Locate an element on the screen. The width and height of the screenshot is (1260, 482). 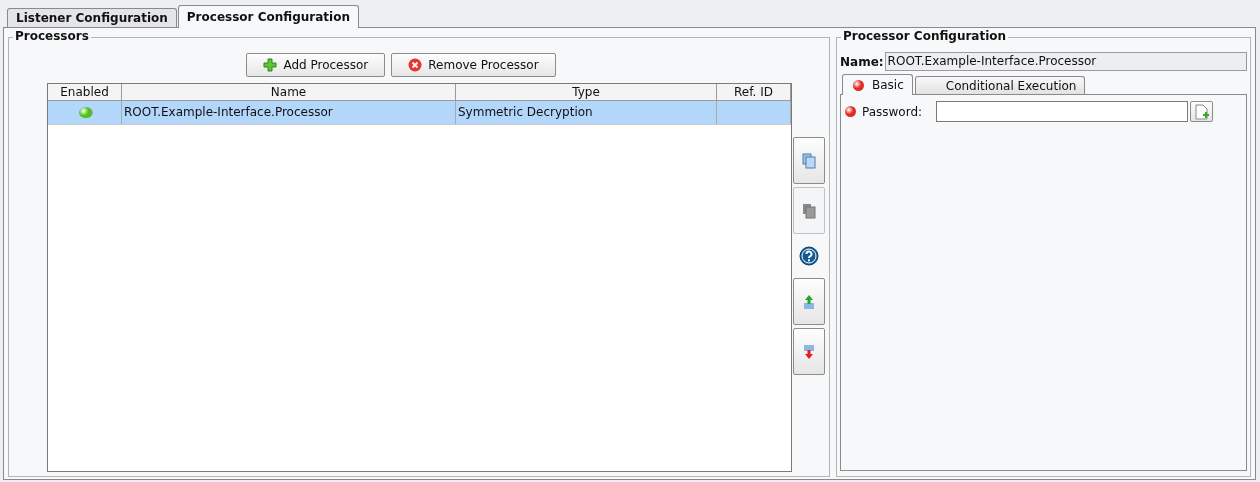
column-header: Name is located at coordinates (289, 92).